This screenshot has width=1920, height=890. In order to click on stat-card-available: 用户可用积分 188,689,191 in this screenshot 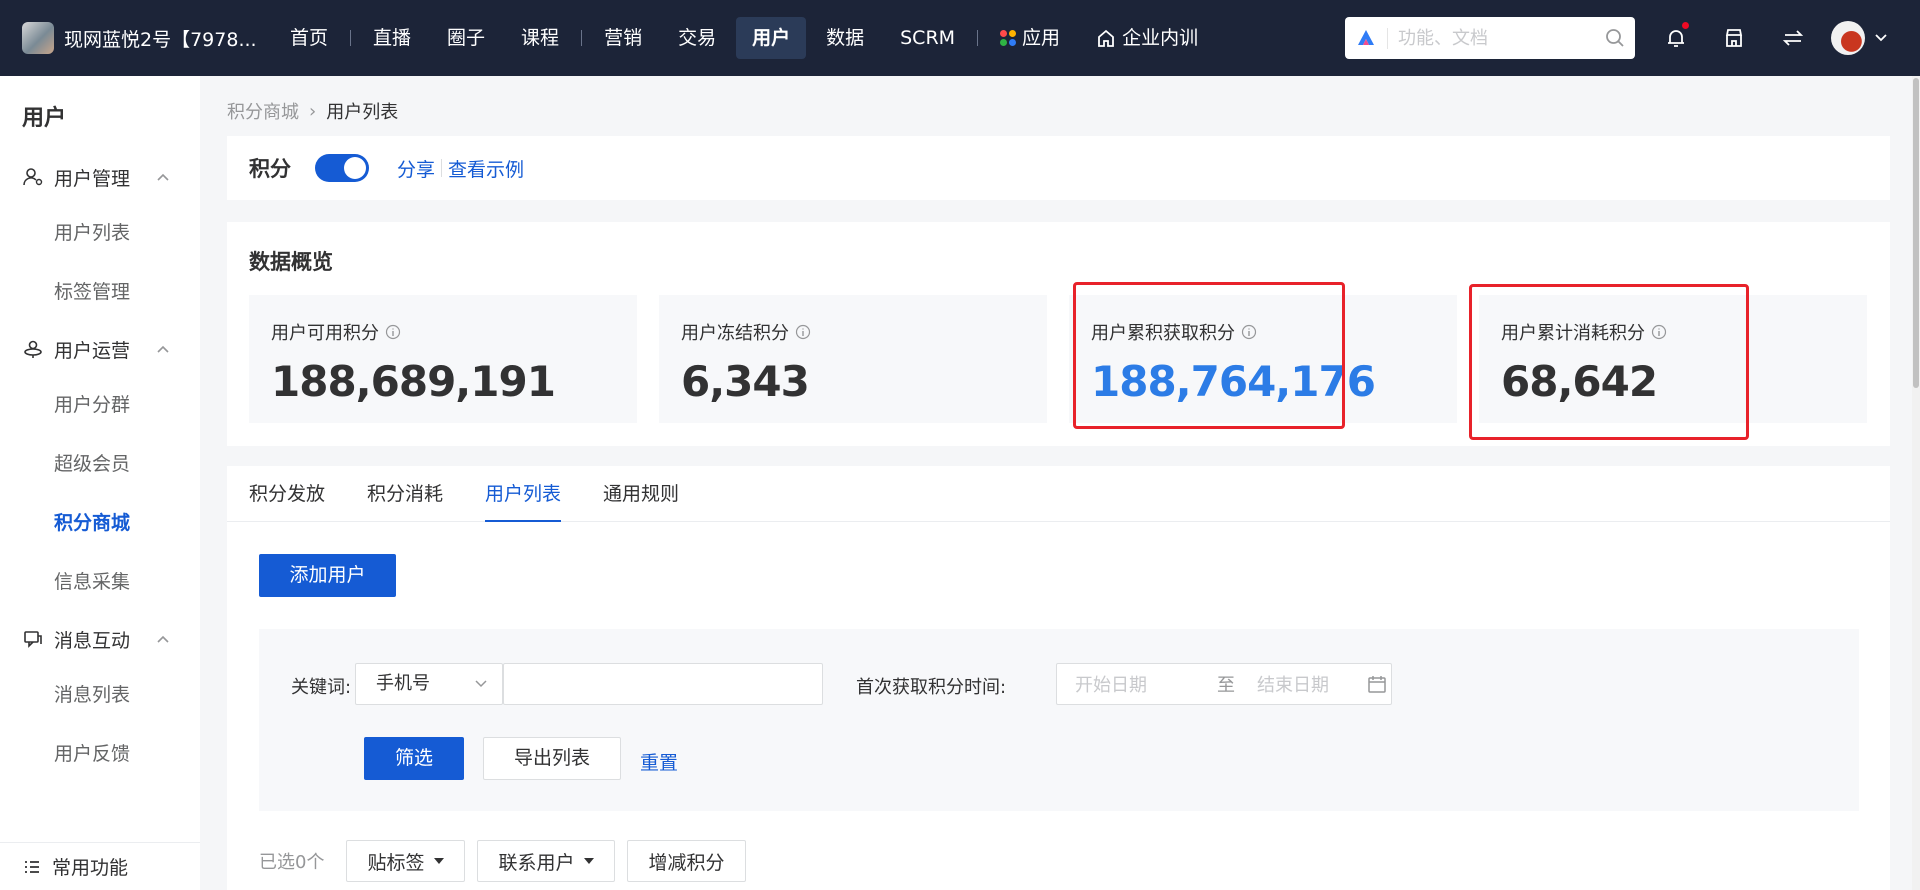, I will do `click(443, 359)`.